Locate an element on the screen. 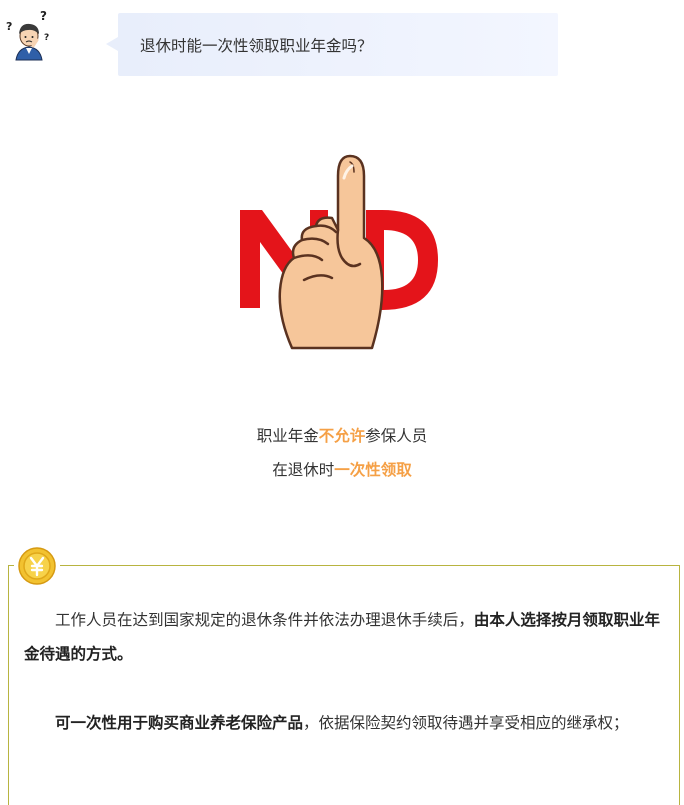 The width and height of the screenshot is (684, 805). question-bubble: 退休时能一次性领取职业年金吗？ is located at coordinates (332, 44).